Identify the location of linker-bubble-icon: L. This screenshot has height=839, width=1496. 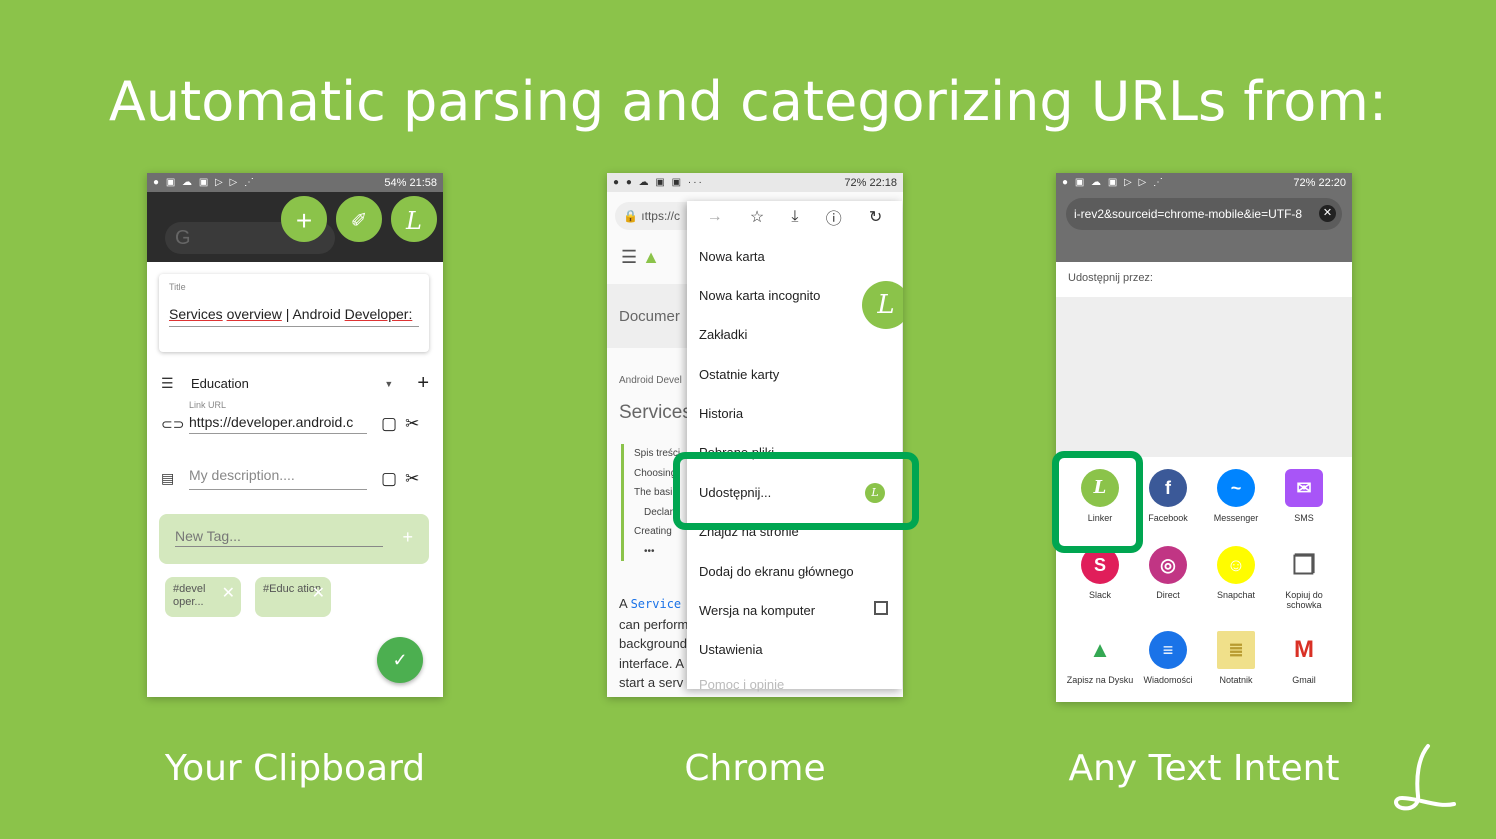
(882, 305).